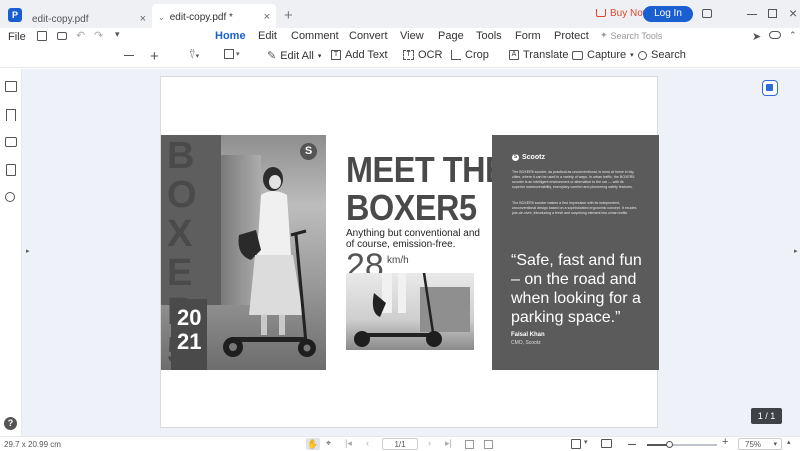  Describe the element at coordinates (796, 251) in the screenshot. I see `collapse-right-icon: ▸` at that location.